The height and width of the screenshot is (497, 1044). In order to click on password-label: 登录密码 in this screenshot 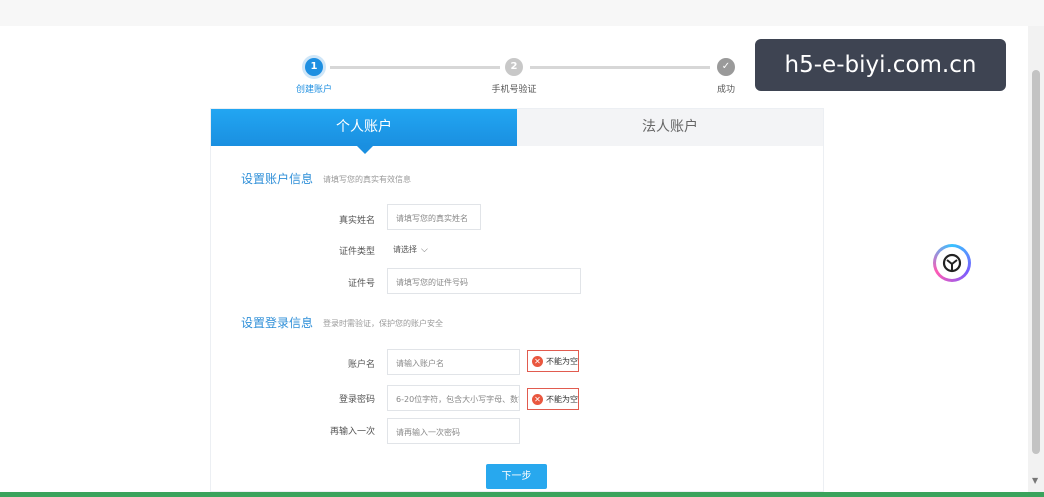, I will do `click(356, 400)`.